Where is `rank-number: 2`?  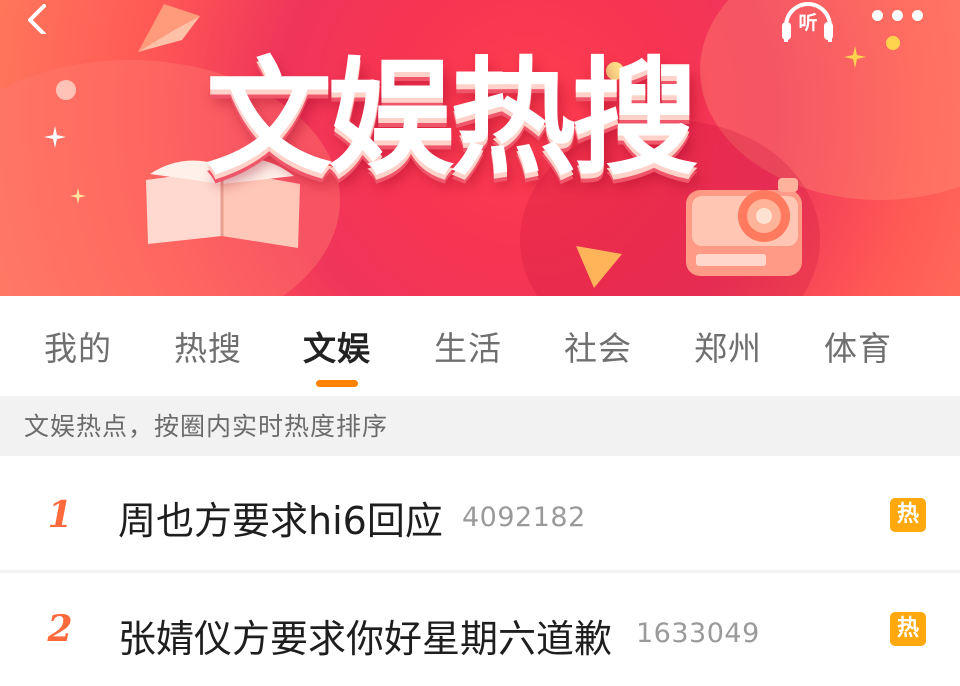
rank-number: 2 is located at coordinates (60, 629).